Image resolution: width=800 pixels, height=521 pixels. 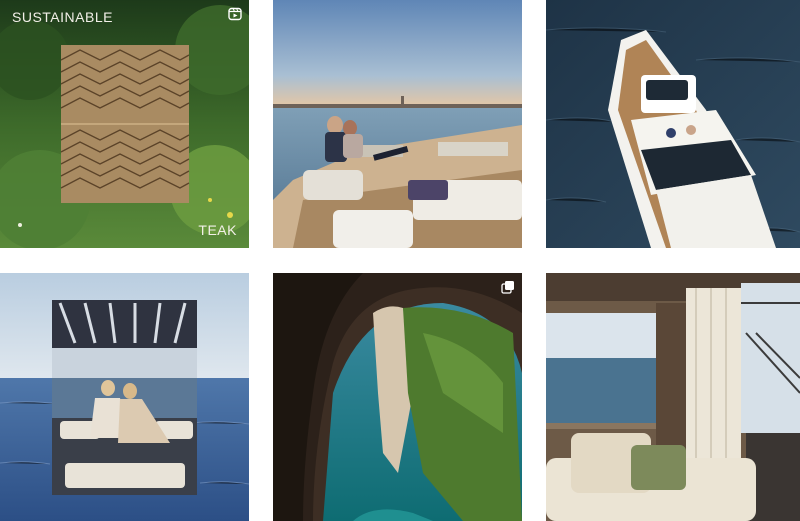 I want to click on post-5-image, so click(x=397, y=397).